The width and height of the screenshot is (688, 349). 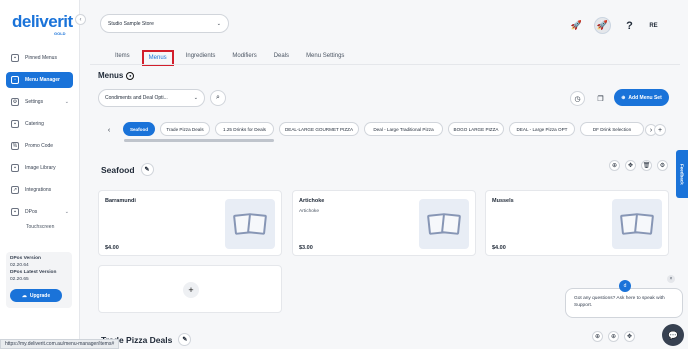 I want to click on pin-icon: ▪, so click(x=15, y=58).